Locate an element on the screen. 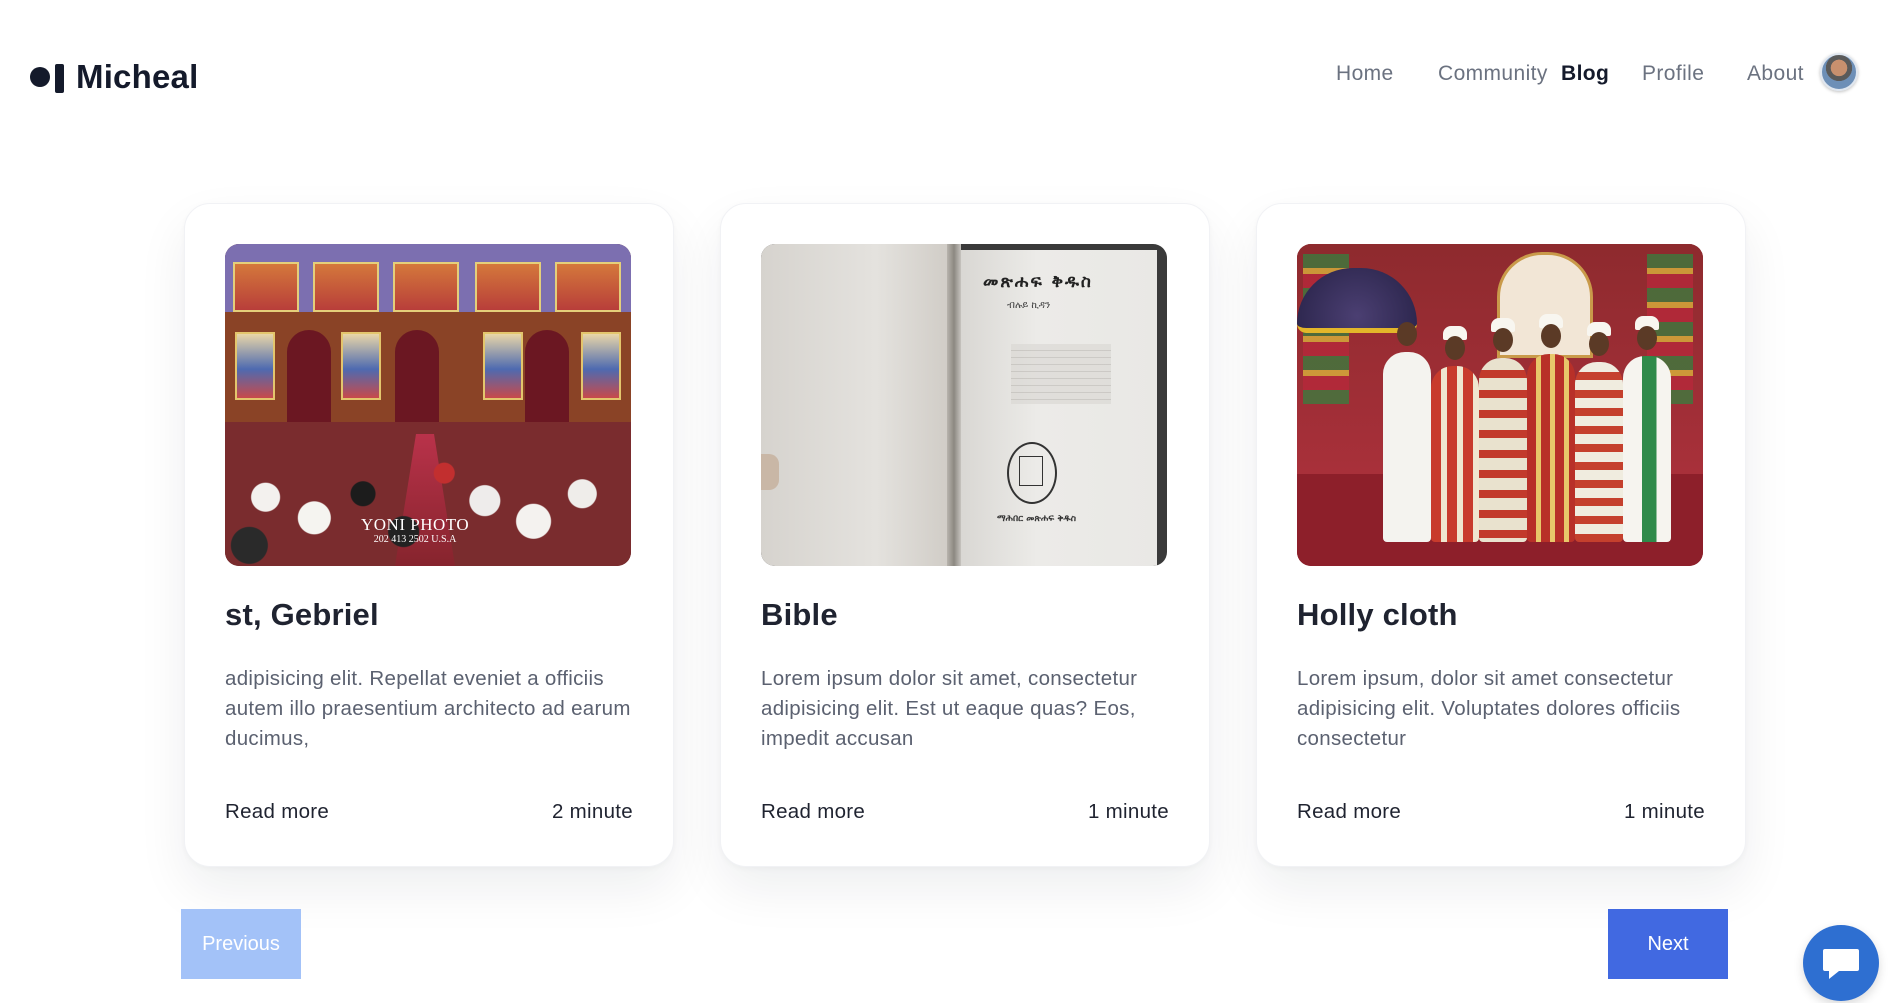 The width and height of the screenshot is (1895, 1003). brand-logo: Micheal is located at coordinates (114, 77).